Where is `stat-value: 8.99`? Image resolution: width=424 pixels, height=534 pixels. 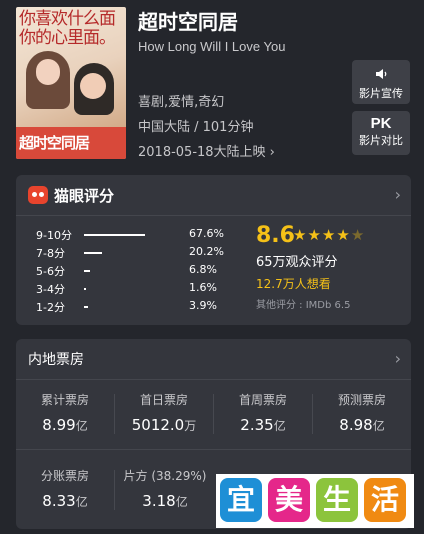
stat-value: 8.99 is located at coordinates (59, 425).